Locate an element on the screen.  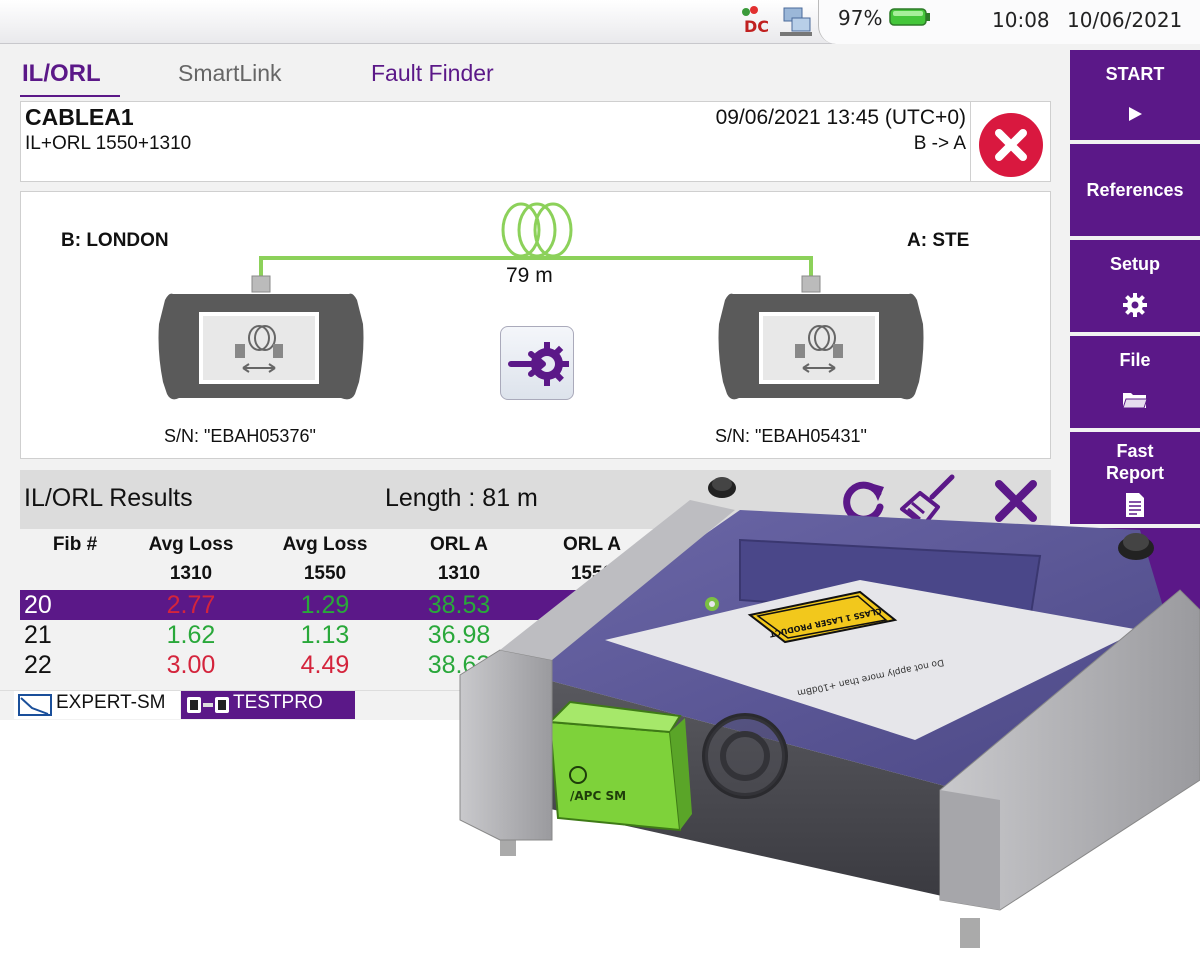
col-header-loss1550-wl: 1550 is located at coordinates (325, 573).